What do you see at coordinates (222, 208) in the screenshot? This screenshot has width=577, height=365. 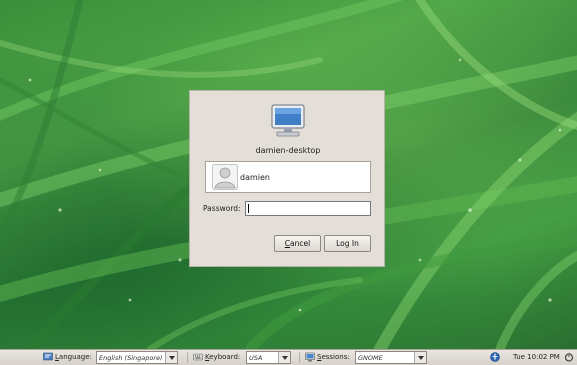 I see `password-label: Password:` at bounding box center [222, 208].